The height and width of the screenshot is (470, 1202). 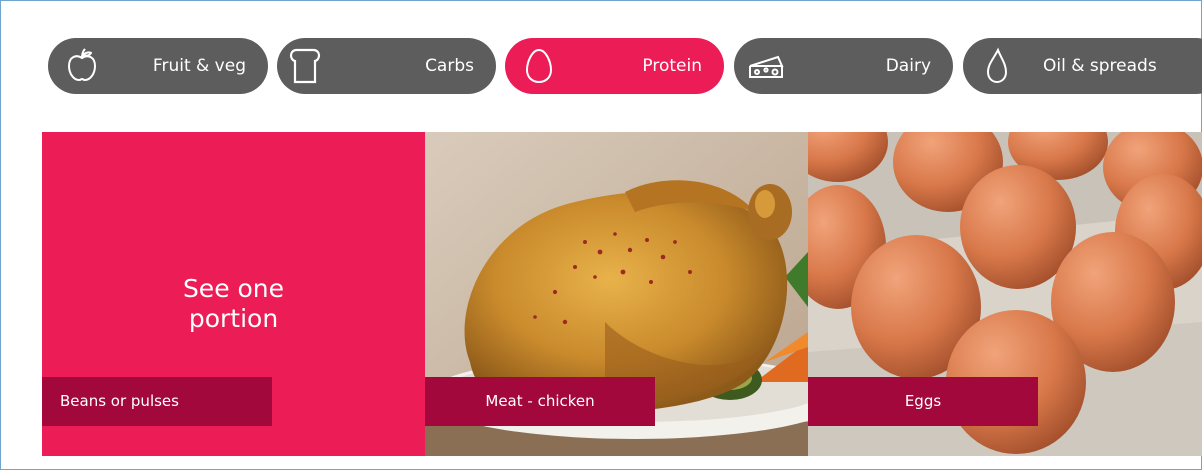 What do you see at coordinates (199, 66) in the screenshot?
I see `tab-label: Fruit & veg` at bounding box center [199, 66].